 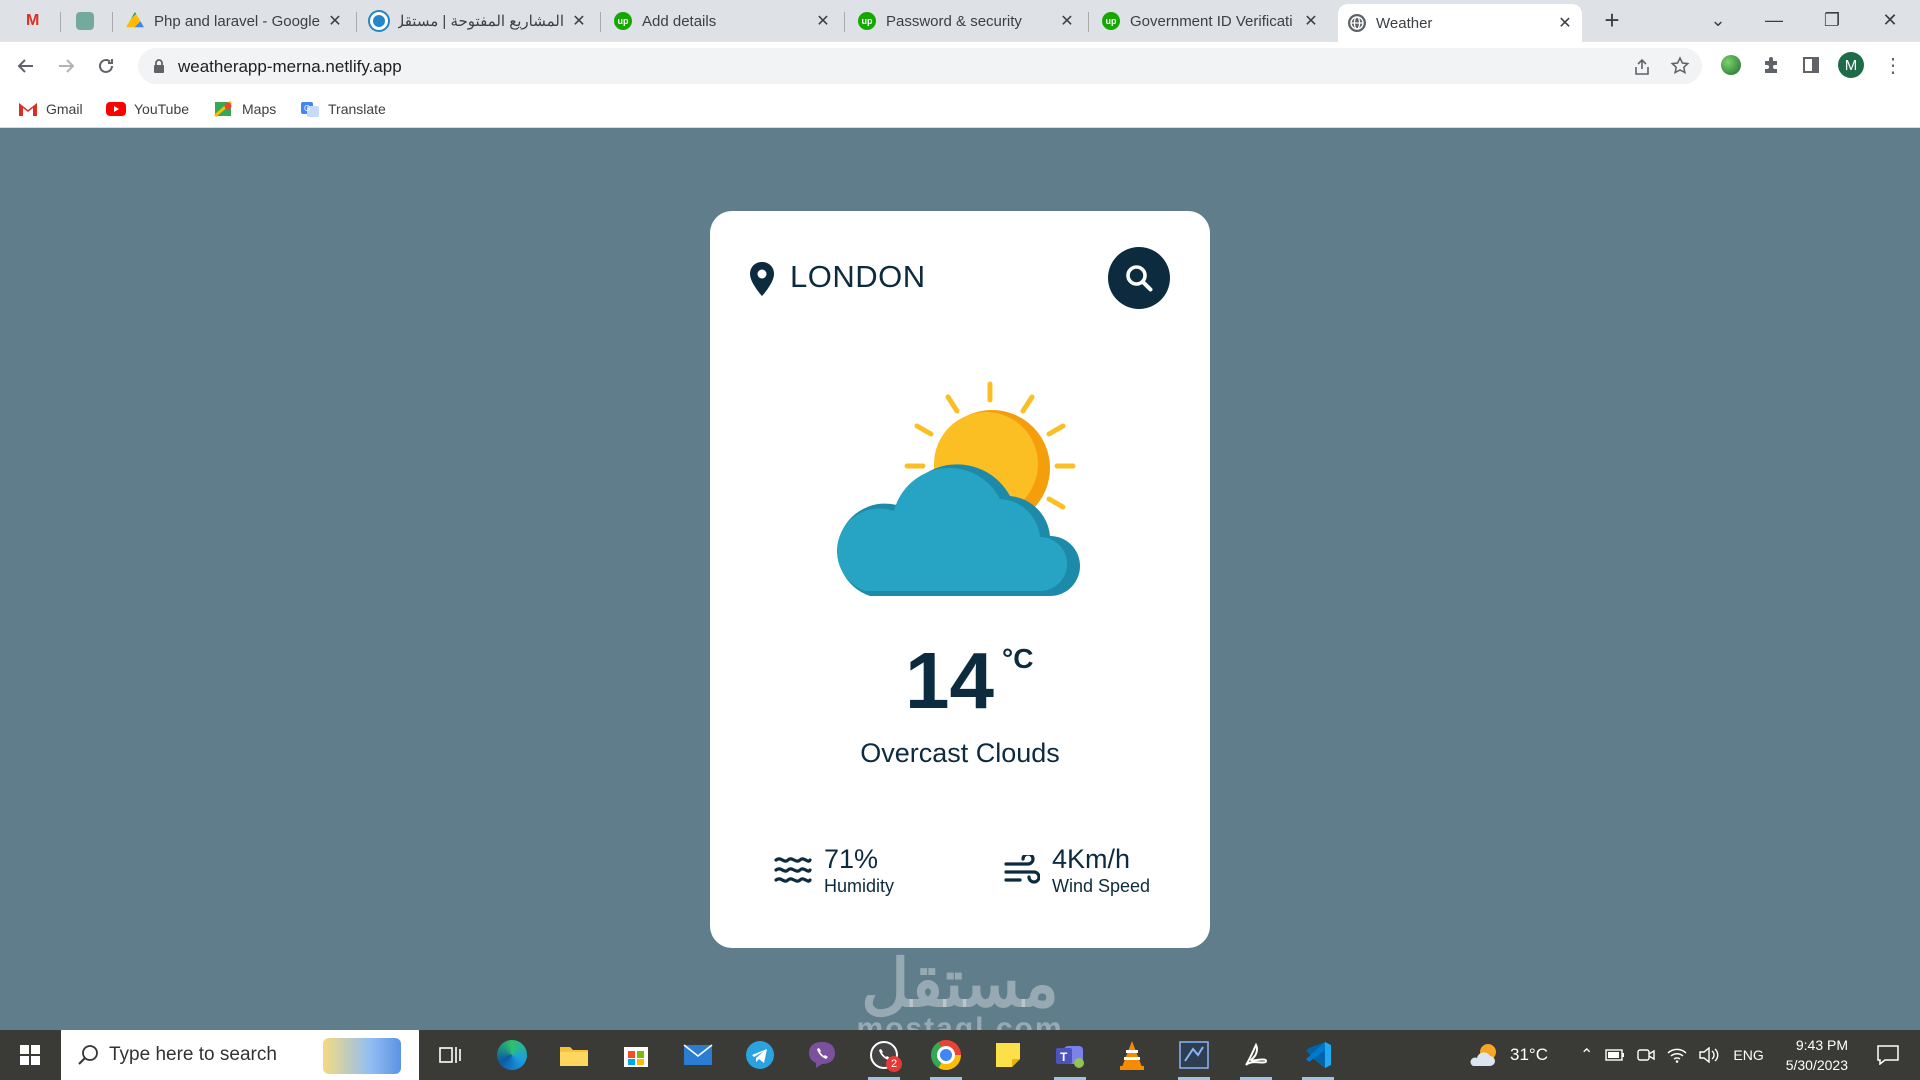 I want to click on viber-icon, so click(x=822, y=1055).